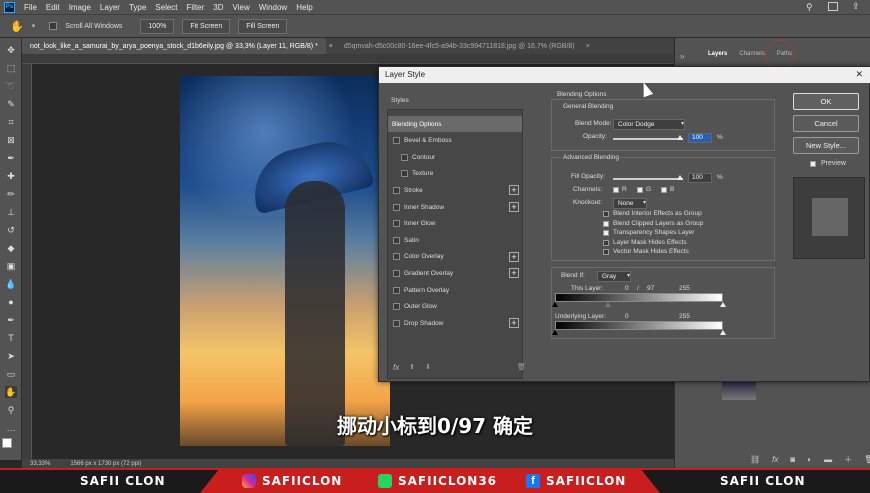  I want to click on channel-r-checkbox, so click(616, 190).